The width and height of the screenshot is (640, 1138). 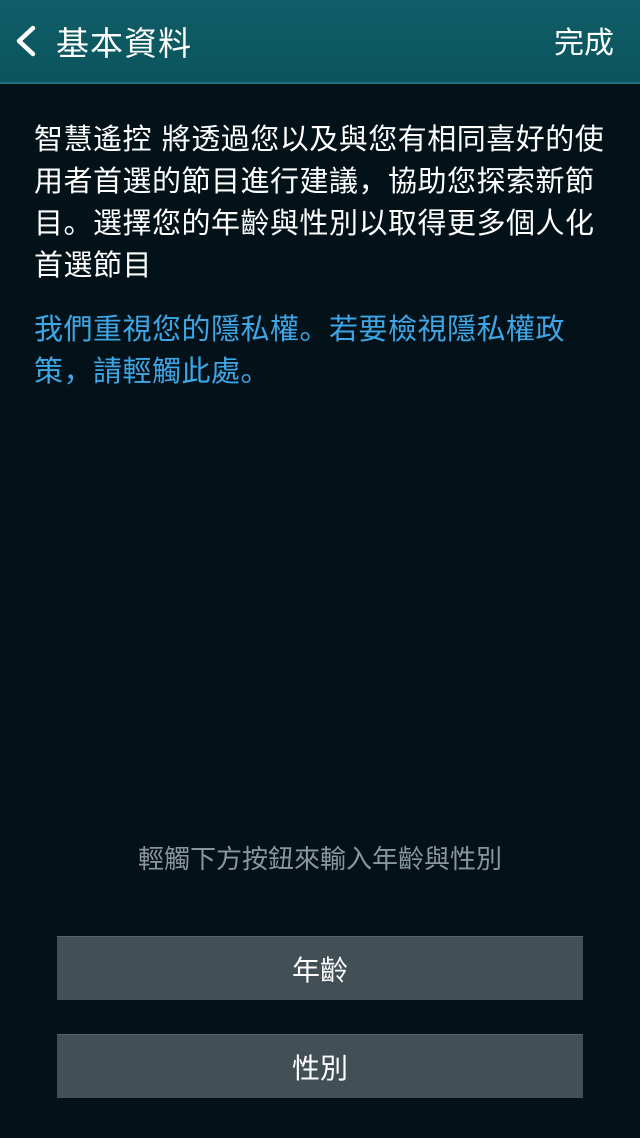 What do you see at coordinates (320, 42) in the screenshot?
I see `app-header: 基本資料 完成` at bounding box center [320, 42].